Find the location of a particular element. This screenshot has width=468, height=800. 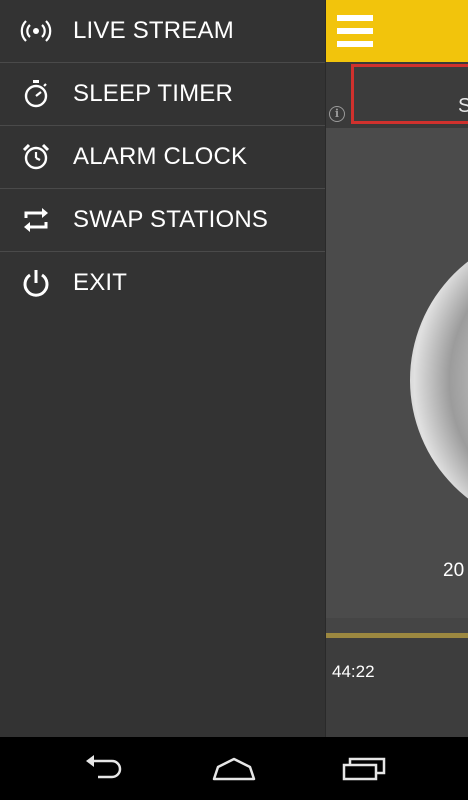

player-controls is located at coordinates (396, 687).